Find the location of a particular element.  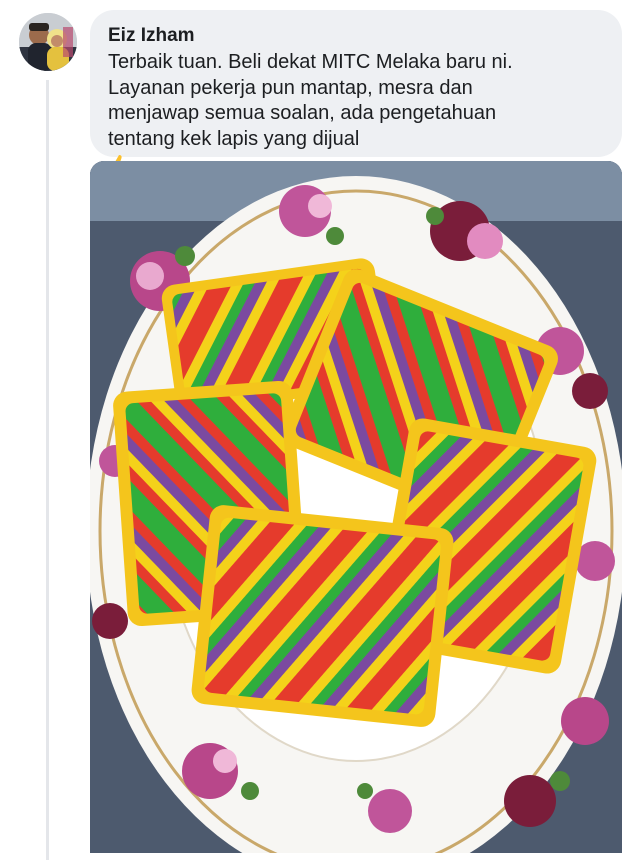

comment-line: menjawap semua soalan, ada pengetahuan is located at coordinates (302, 113).